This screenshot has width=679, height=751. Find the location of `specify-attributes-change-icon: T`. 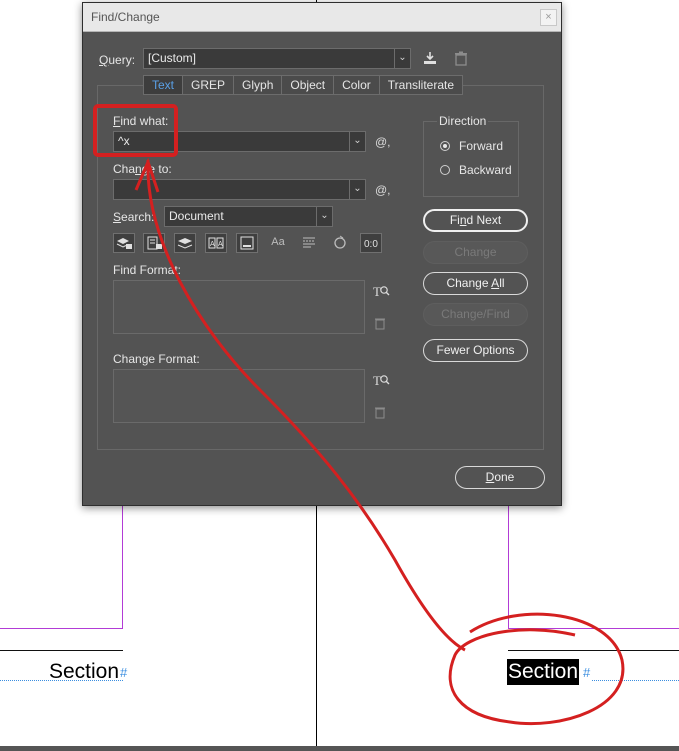

specify-attributes-change-icon: T is located at coordinates (381, 381).